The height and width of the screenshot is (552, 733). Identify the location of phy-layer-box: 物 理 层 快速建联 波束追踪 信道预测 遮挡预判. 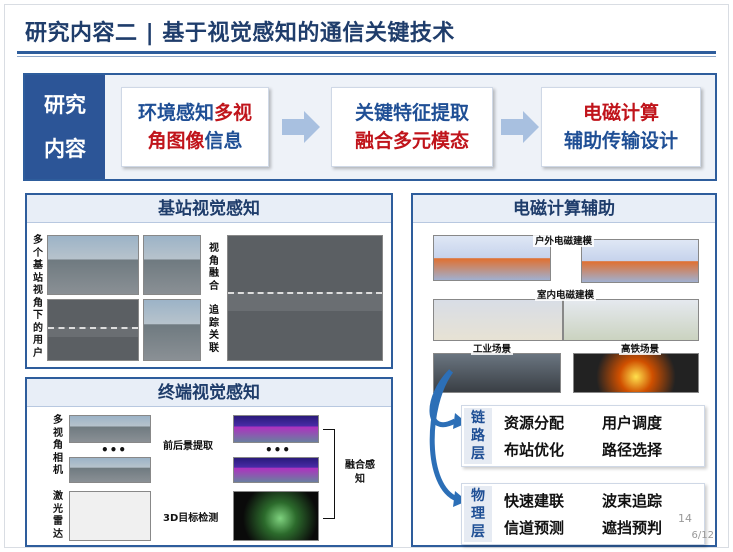
(583, 514).